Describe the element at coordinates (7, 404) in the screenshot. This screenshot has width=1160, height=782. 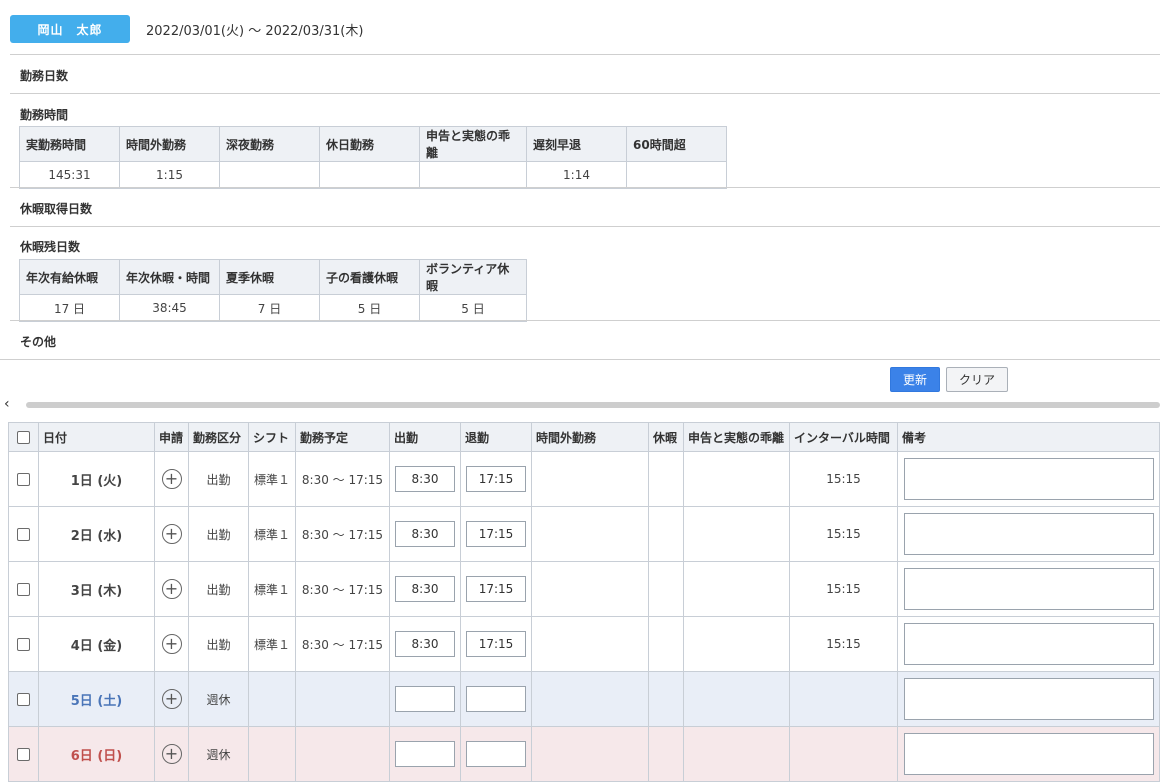
I see `chevron-left-icon: ‹` at that location.